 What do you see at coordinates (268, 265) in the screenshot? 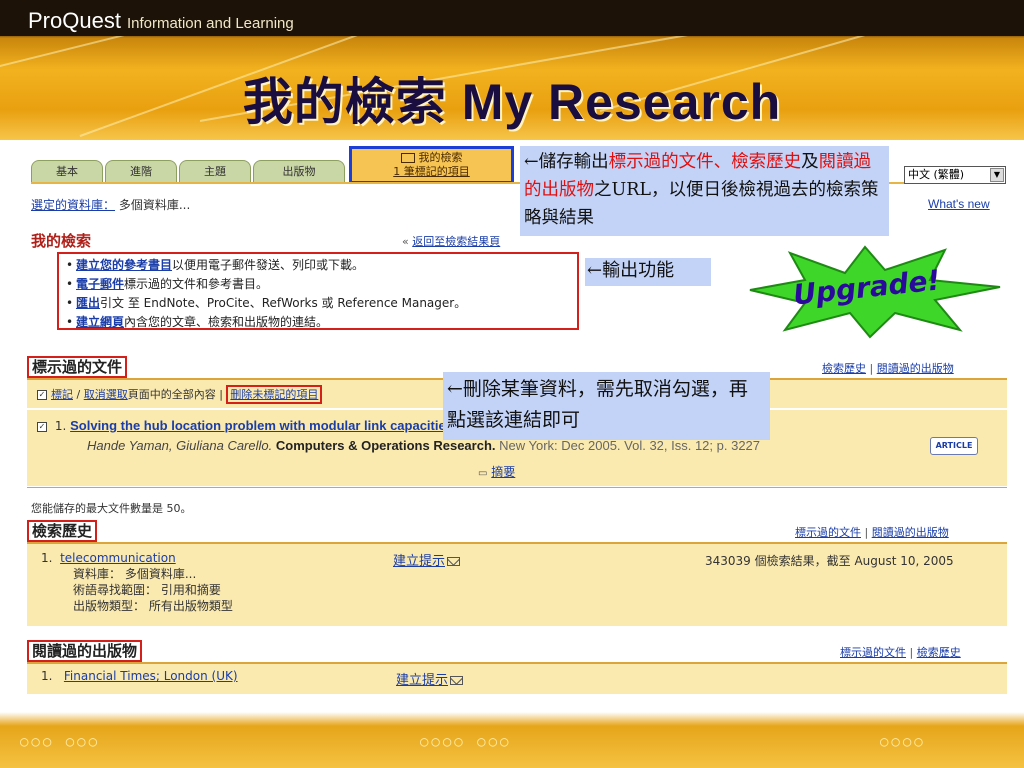
I see `list-item-text: 以便用電子郵件發送、列印或下載。` at bounding box center [268, 265].